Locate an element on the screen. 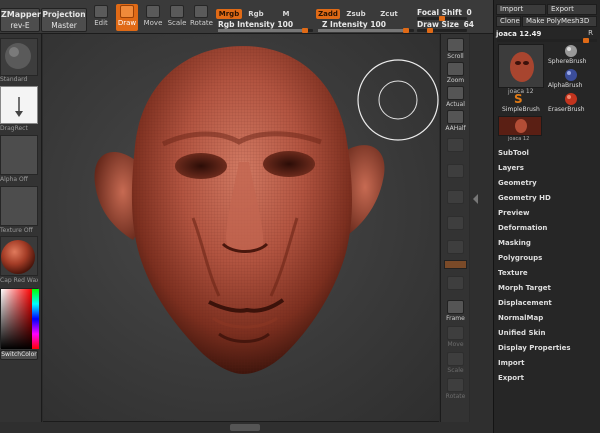  projection-master-button: Projection Master is located at coordinates (64, 20).